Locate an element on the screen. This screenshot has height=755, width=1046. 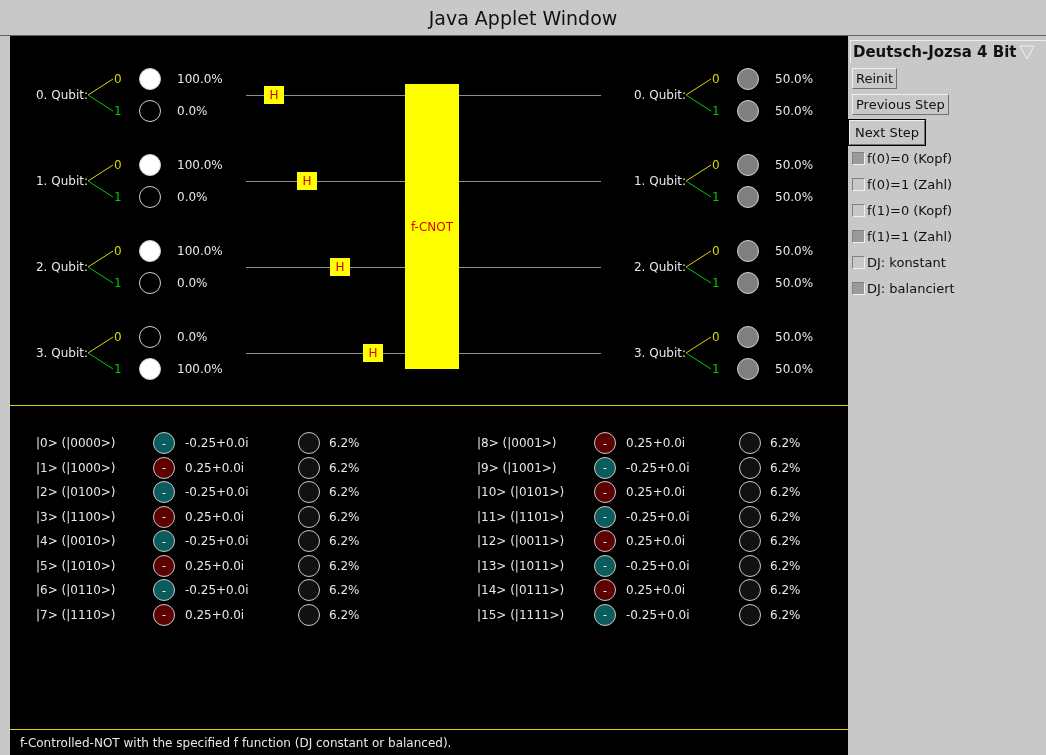
basis-state: |6> (|0110>) is located at coordinates (76, 590).